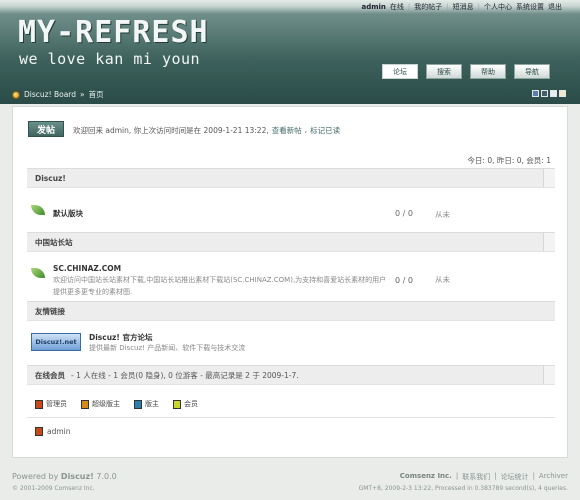  What do you see at coordinates (488, 71) in the screenshot?
I see `nav-help: 帮助` at bounding box center [488, 71].